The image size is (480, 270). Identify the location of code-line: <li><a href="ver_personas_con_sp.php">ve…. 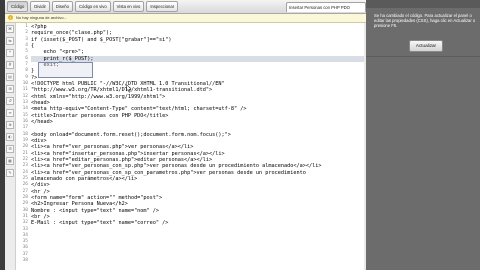
(176, 166).